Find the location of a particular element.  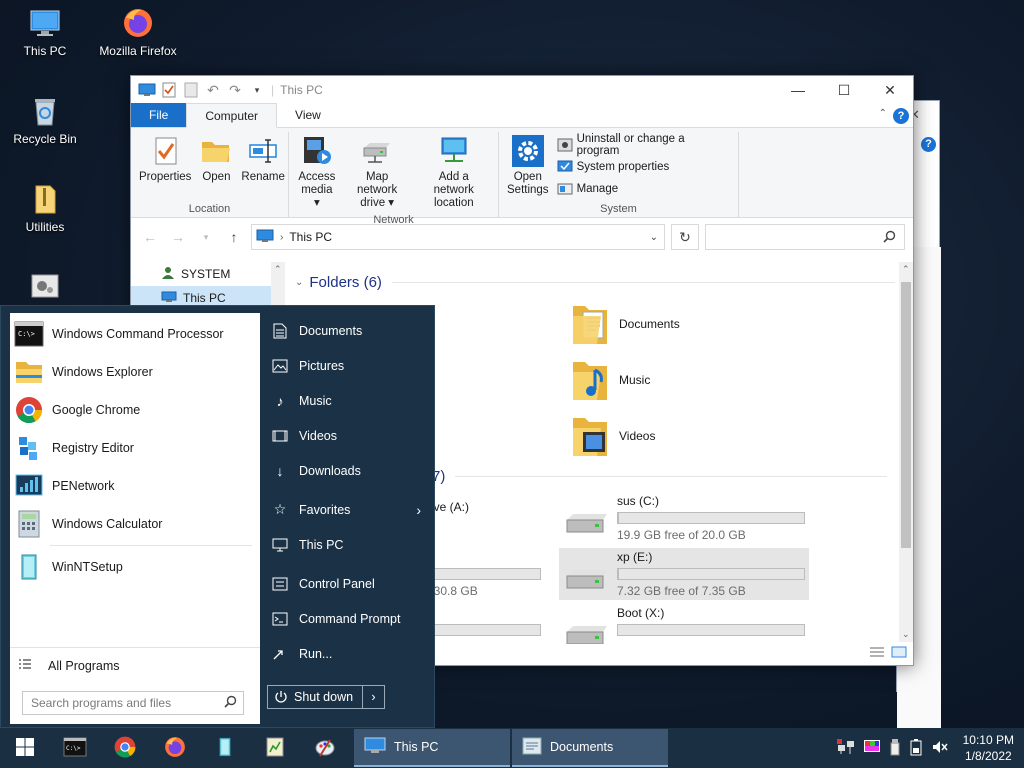

folder-videos: Videos is located at coordinates (613, 436).